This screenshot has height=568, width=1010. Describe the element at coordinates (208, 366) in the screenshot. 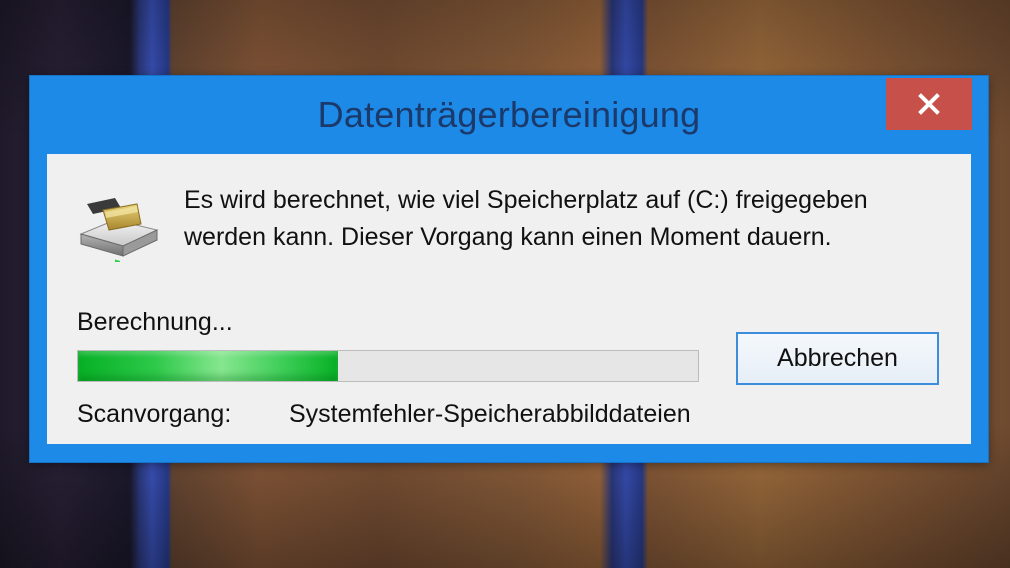

I see `progress-fill` at that location.